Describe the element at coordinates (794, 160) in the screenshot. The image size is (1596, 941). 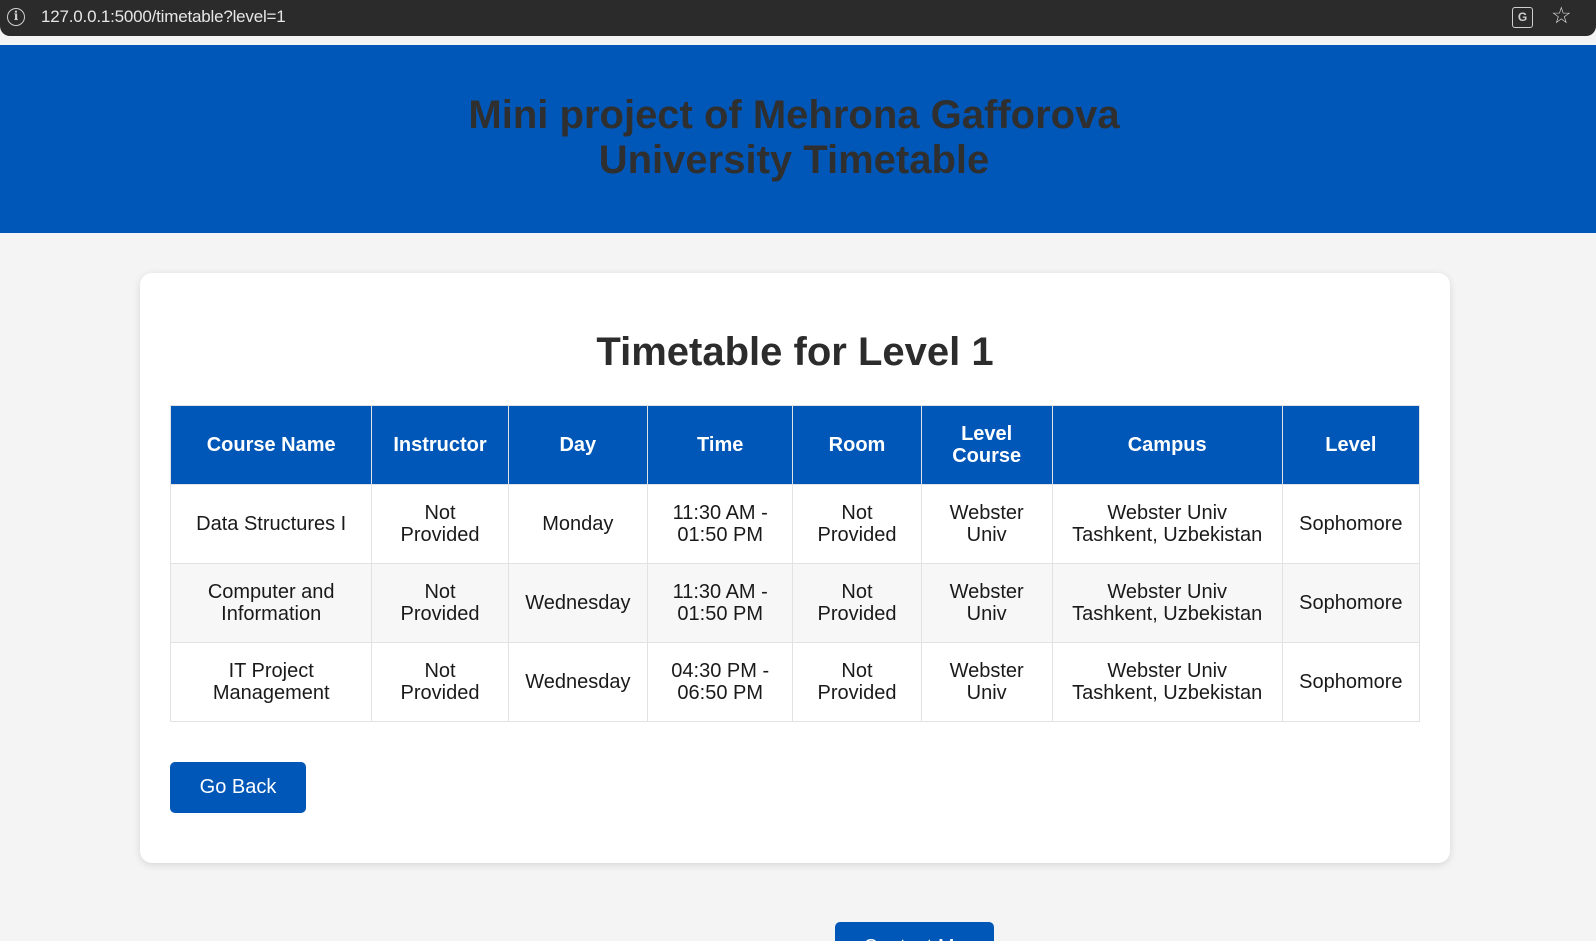
I see `title-line-2: University Timetable` at that location.